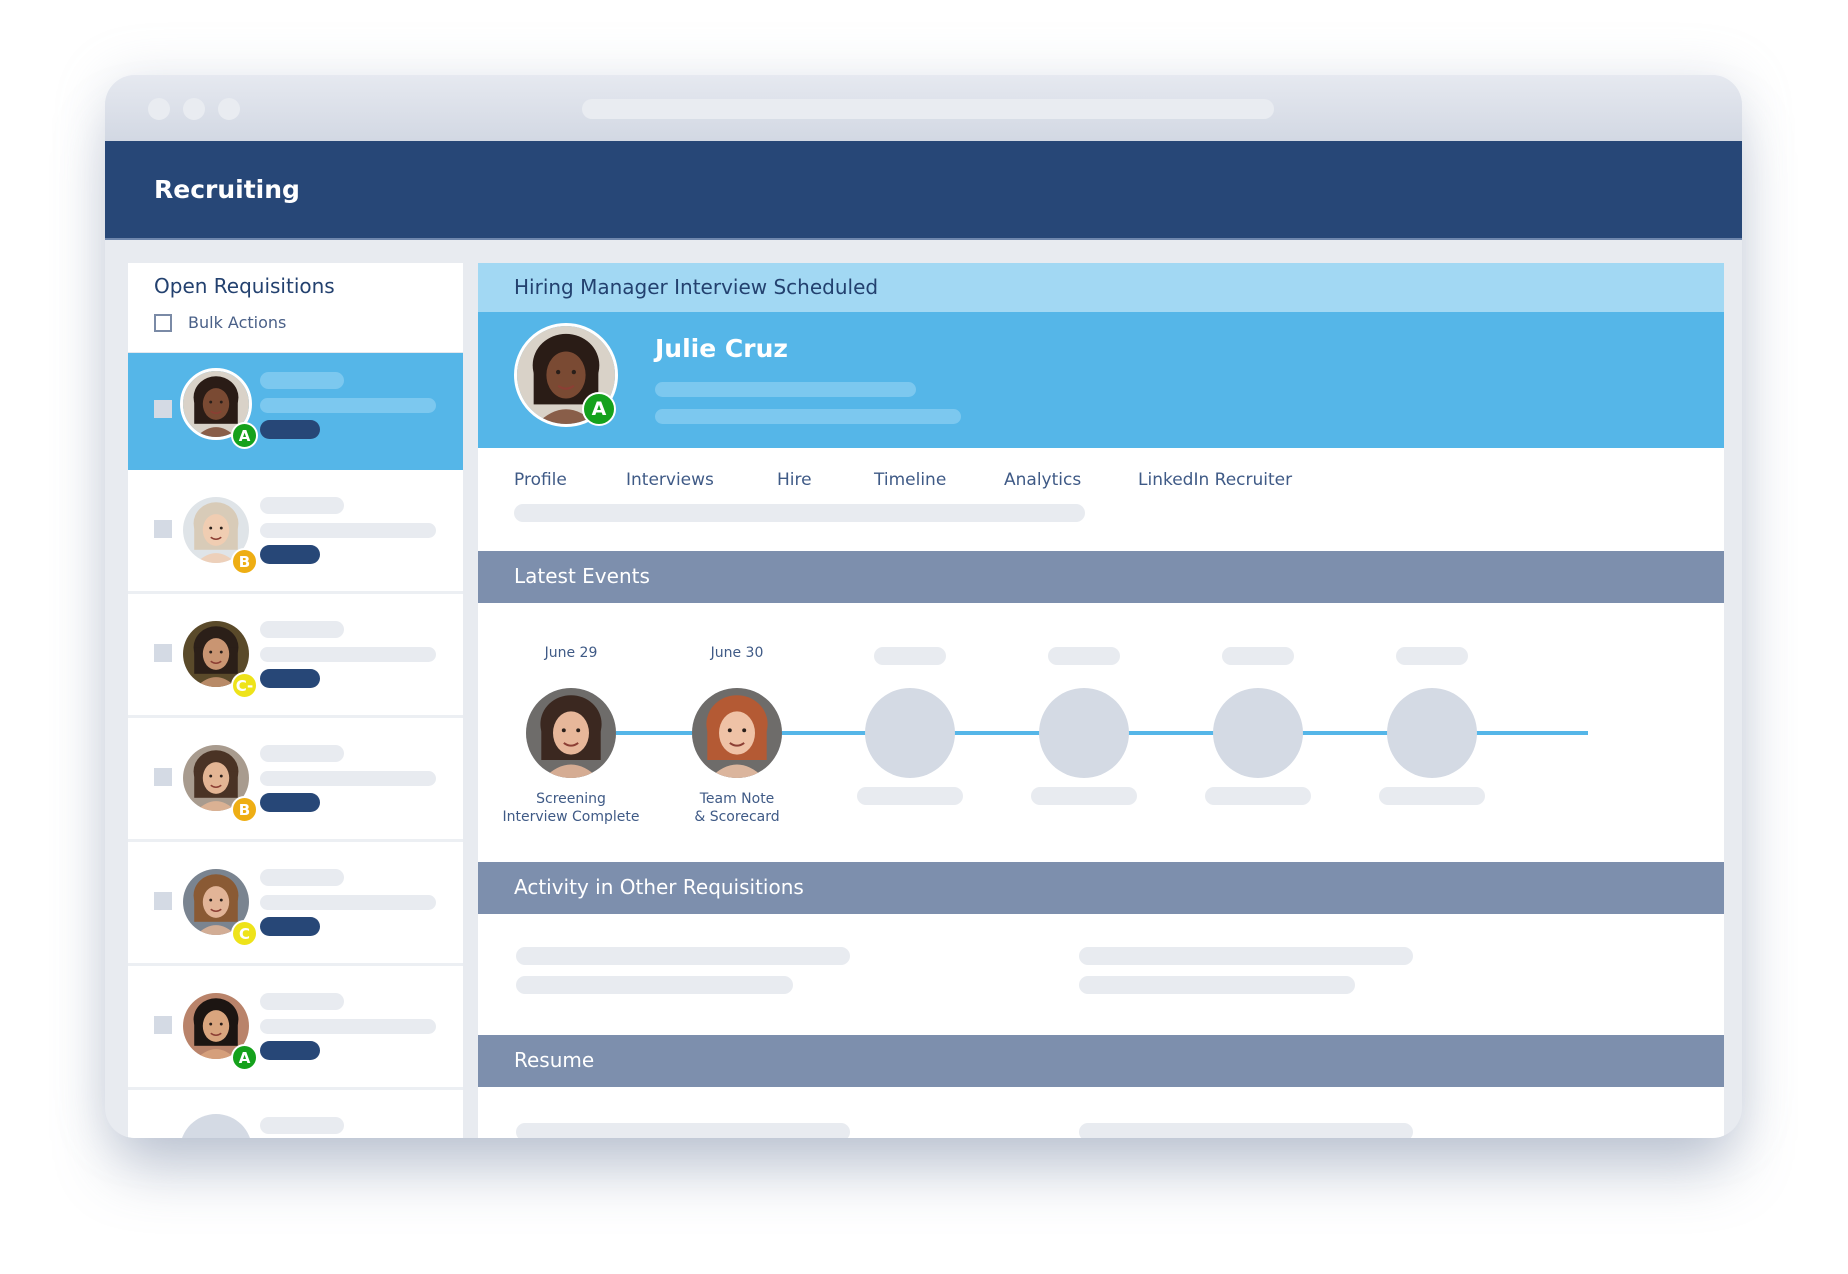  I want to click on event-label-line: Screening, so click(571, 799).